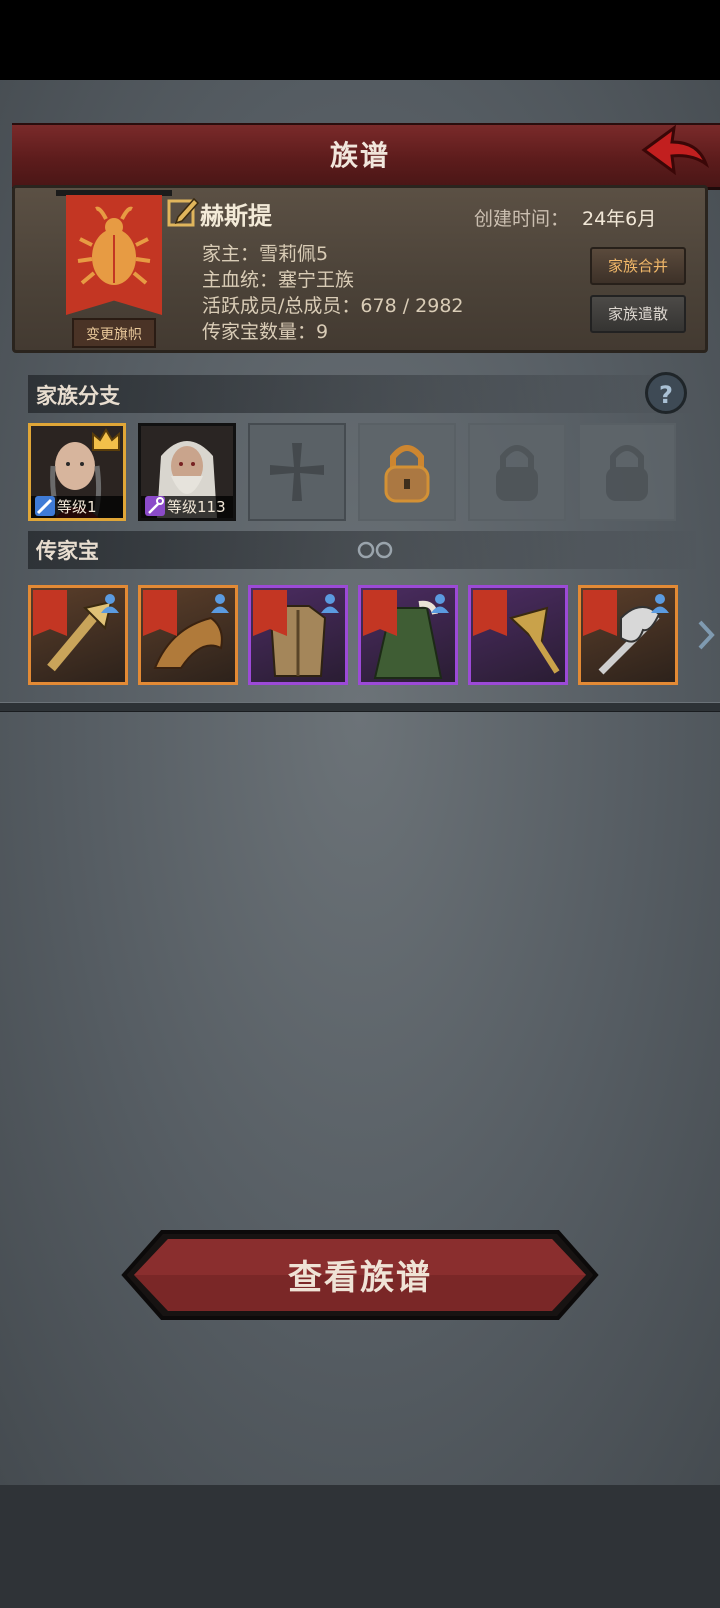 The image size is (720, 1608). Describe the element at coordinates (45, 506) in the screenshot. I see `sword-class-icon` at that location.